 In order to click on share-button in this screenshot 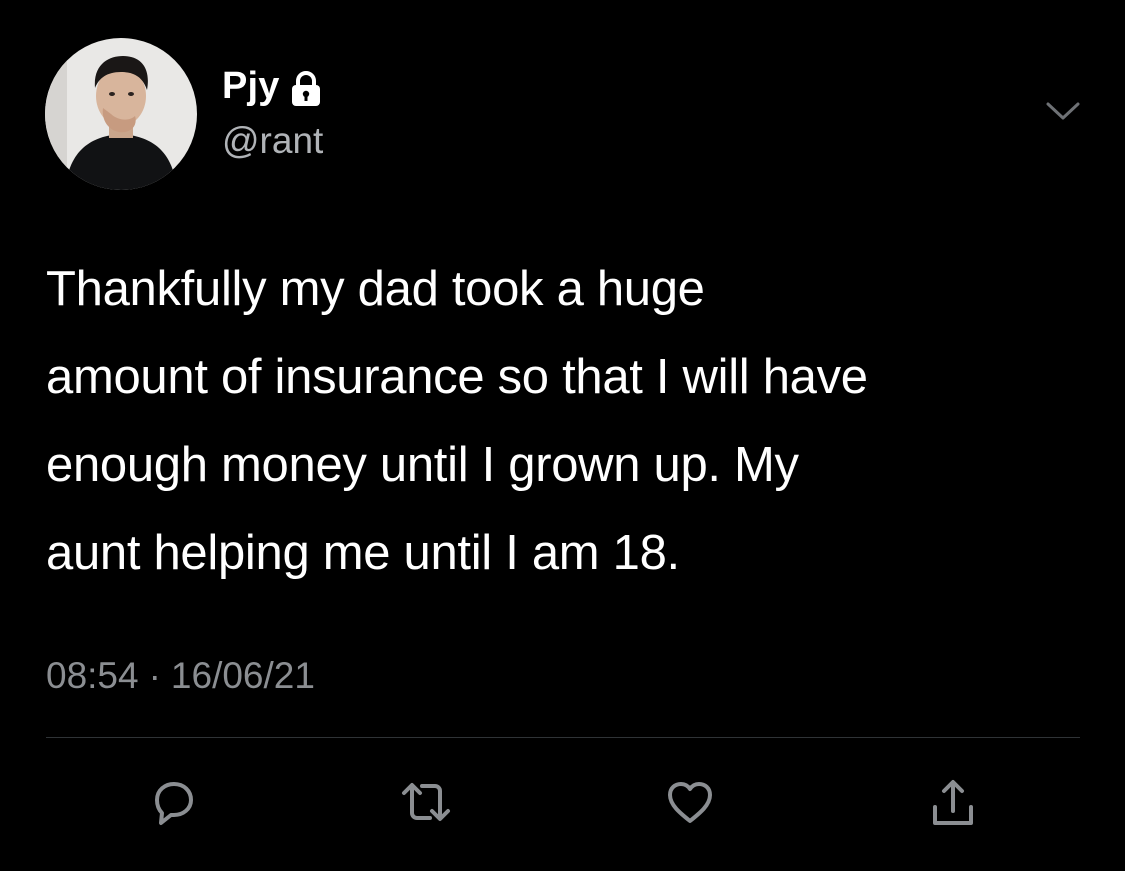, I will do `click(953, 805)`.